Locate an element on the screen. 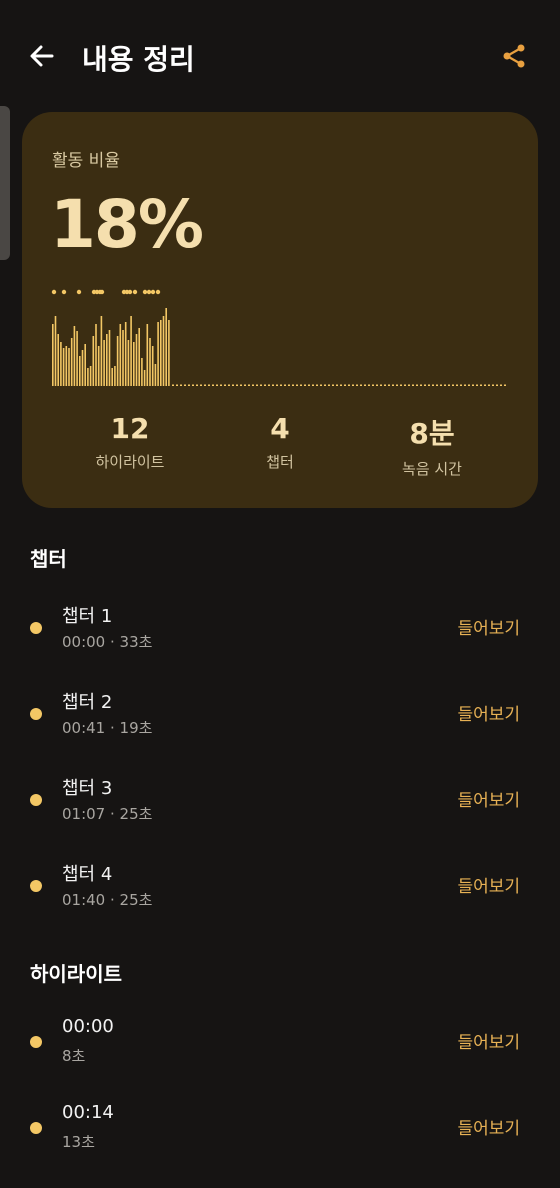  highlight-row: 00:00 8초 들어보기 is located at coordinates (280, 1050).